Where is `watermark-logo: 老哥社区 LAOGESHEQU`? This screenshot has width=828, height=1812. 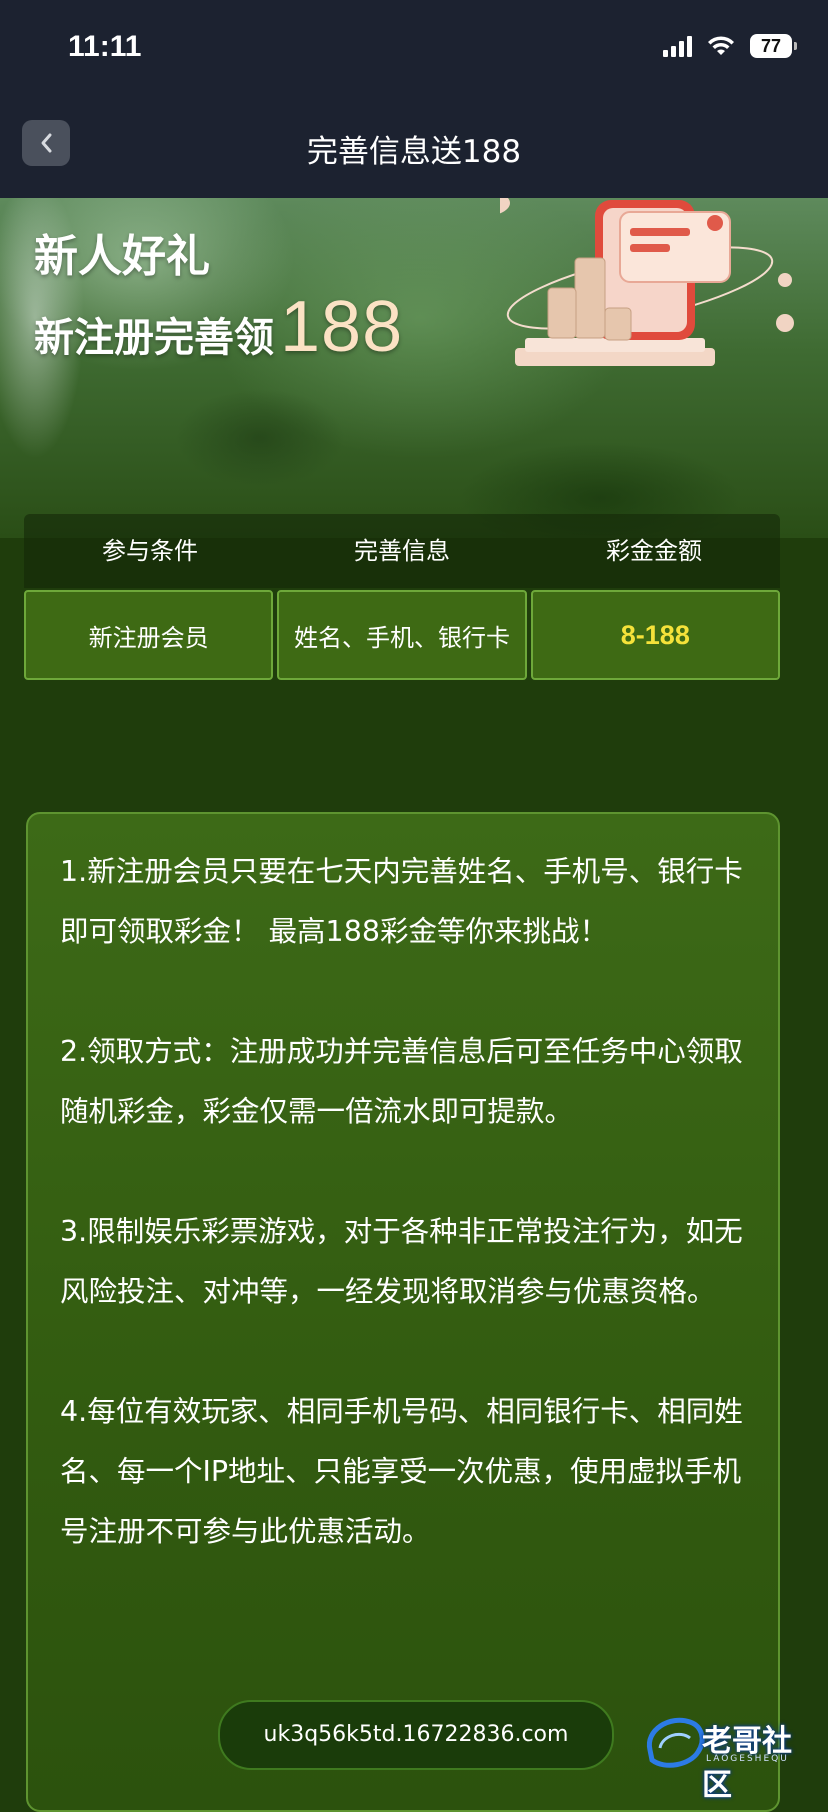
watermark-logo: 老哥社区 LAOGESHEQU is located at coordinates (730, 1755).